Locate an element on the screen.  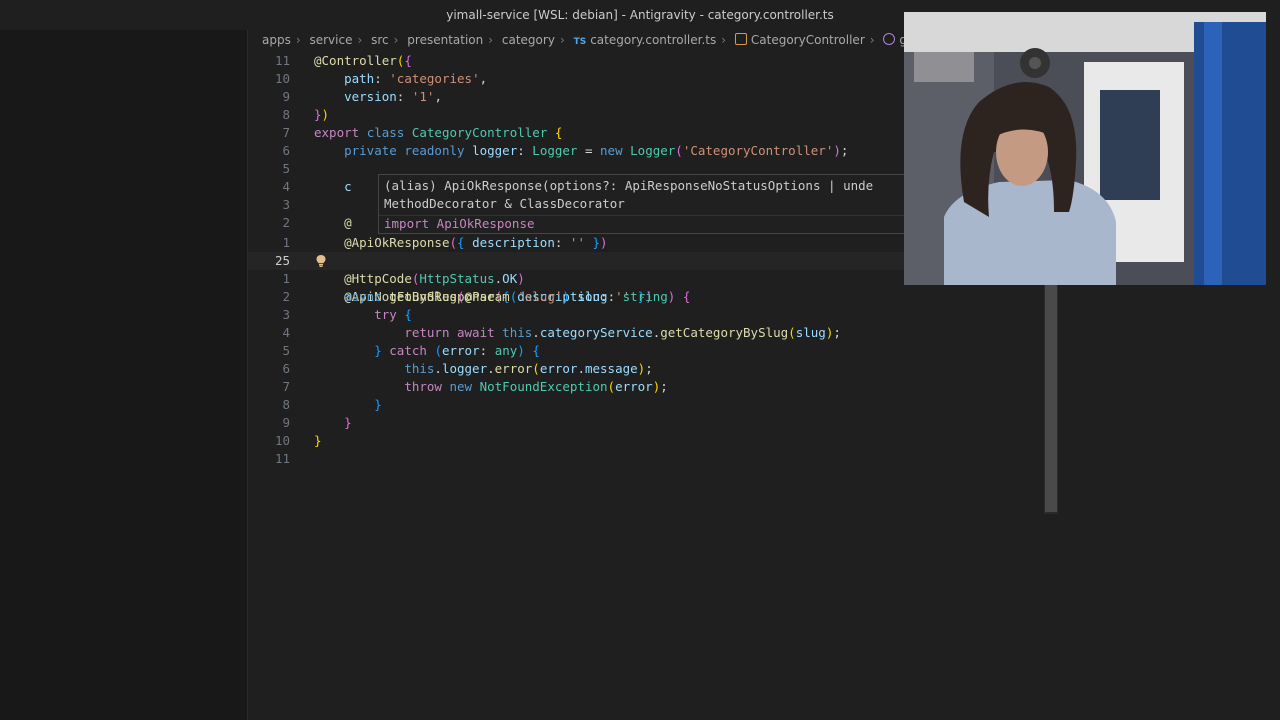
code-line: 3 try { is located at coordinates (653, 315).